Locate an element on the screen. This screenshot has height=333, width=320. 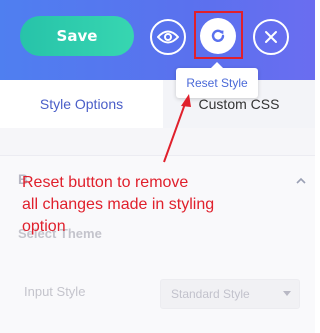
save-button: Save is located at coordinates (77, 36).